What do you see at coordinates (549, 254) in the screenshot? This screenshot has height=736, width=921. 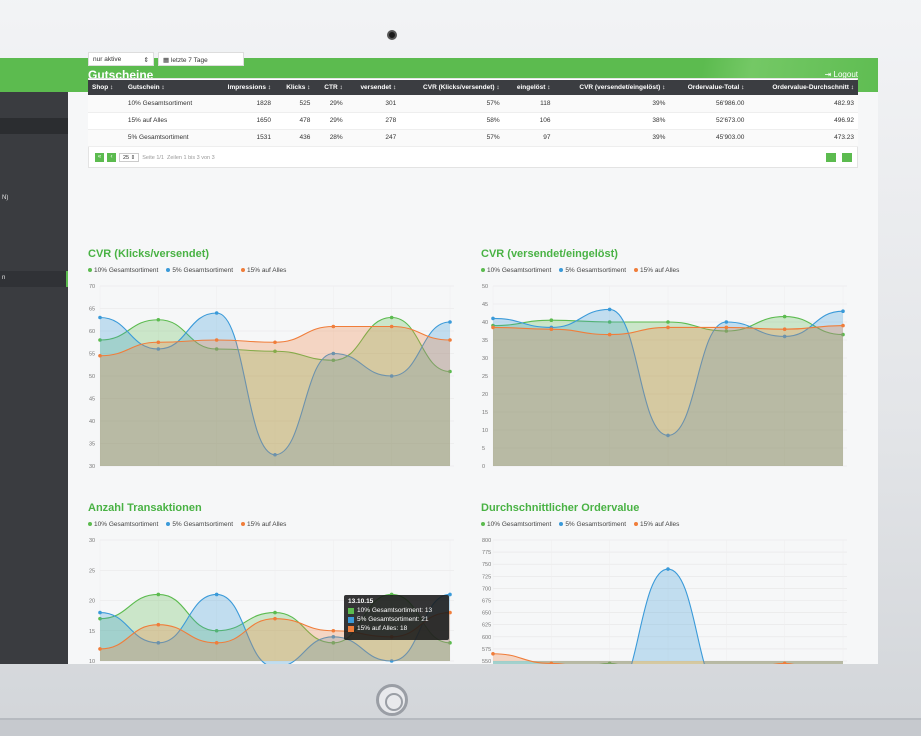 I see `chart-title: CVR (versendet/eingelöst)` at bounding box center [549, 254].